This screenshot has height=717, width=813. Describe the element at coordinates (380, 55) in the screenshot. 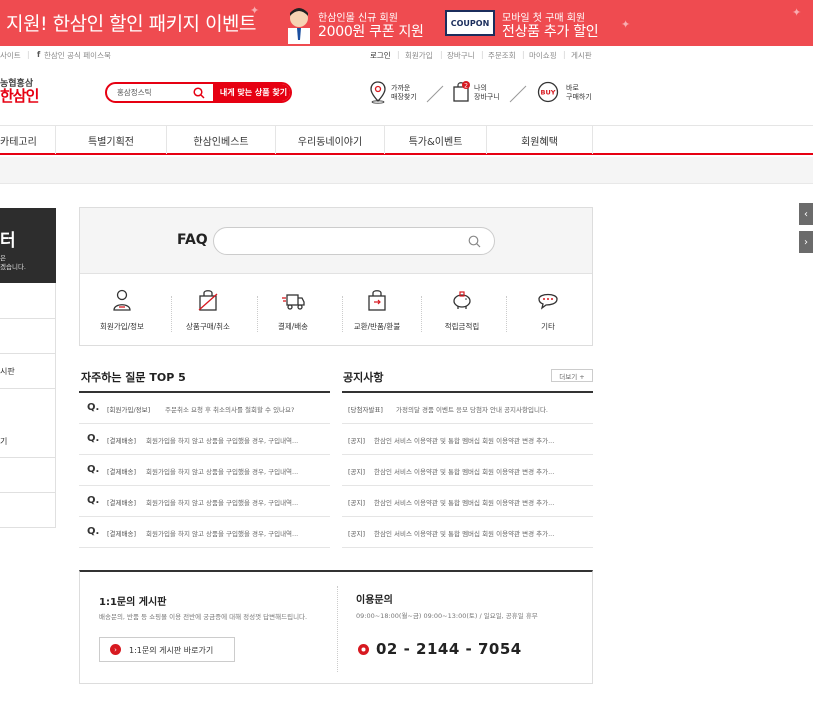

I see `util-link-login: 로그인` at that location.